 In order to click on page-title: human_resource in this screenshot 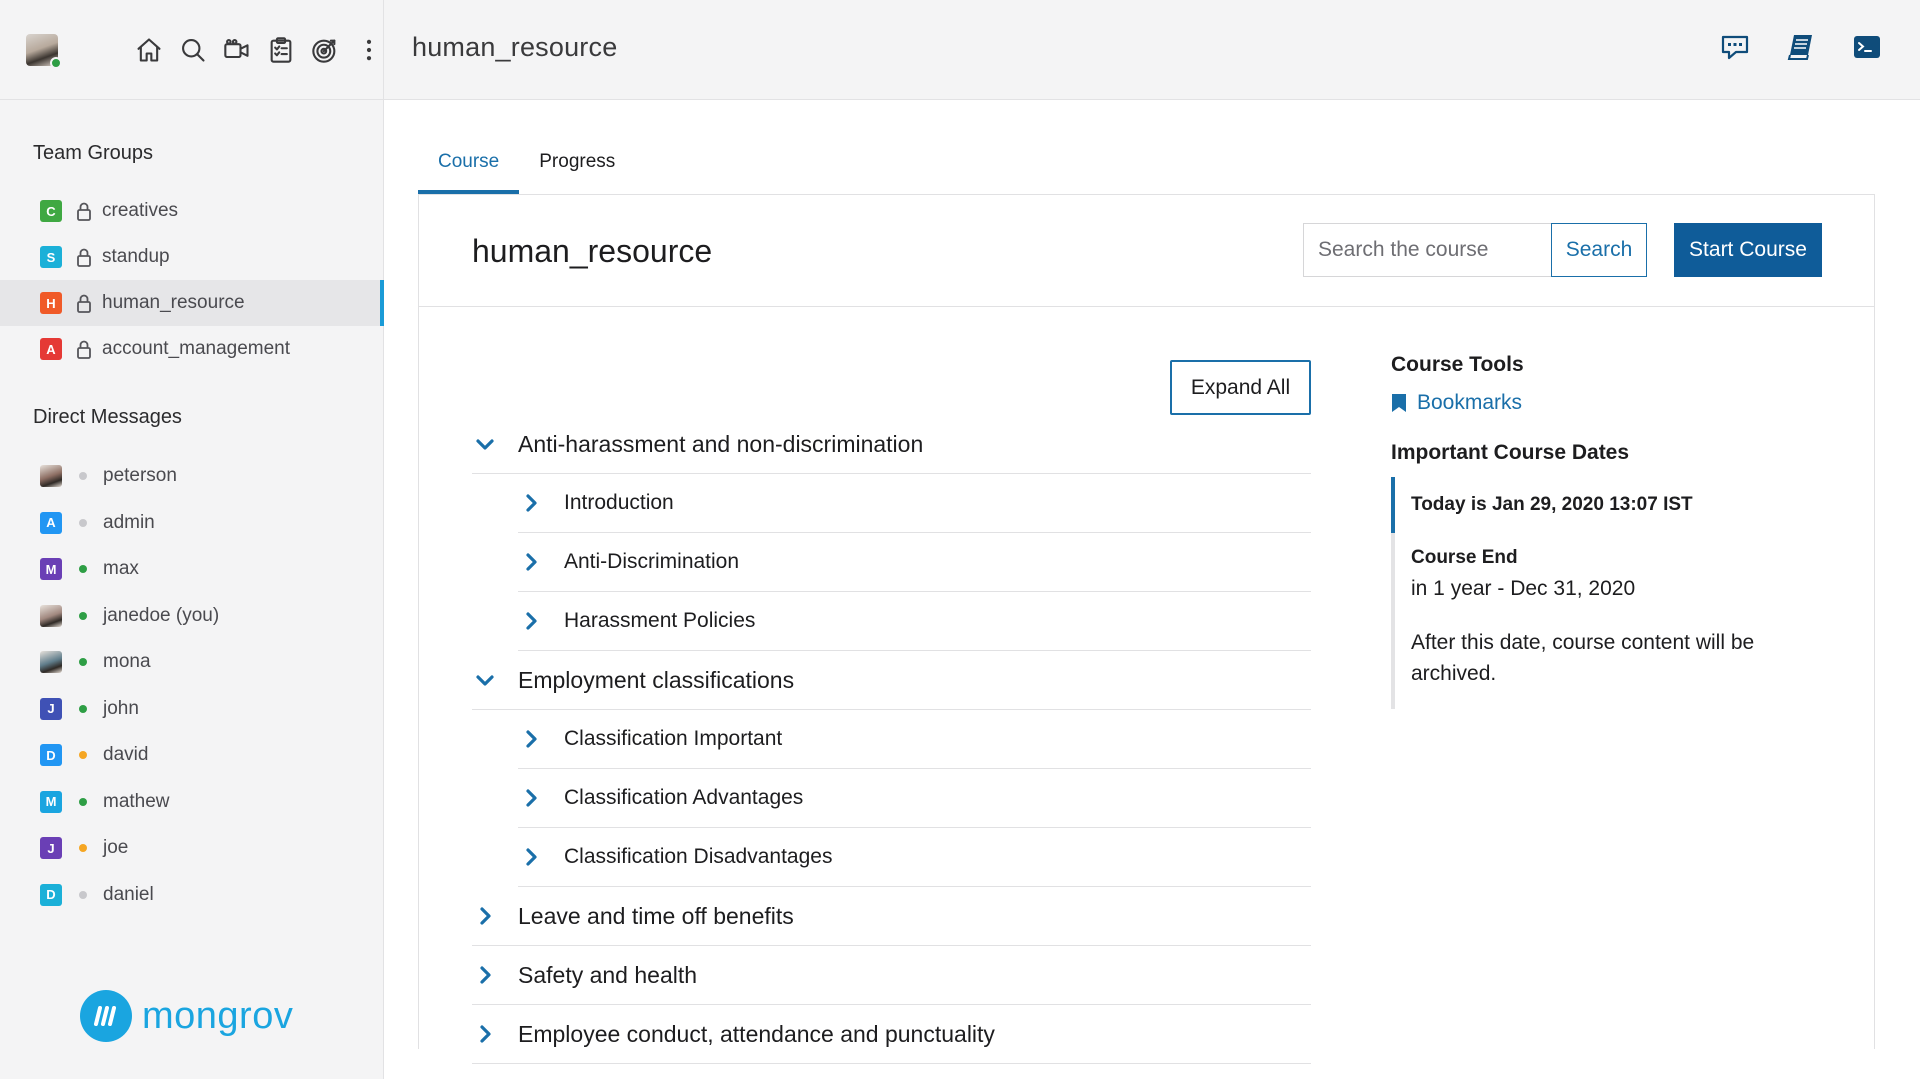, I will do `click(515, 47)`.